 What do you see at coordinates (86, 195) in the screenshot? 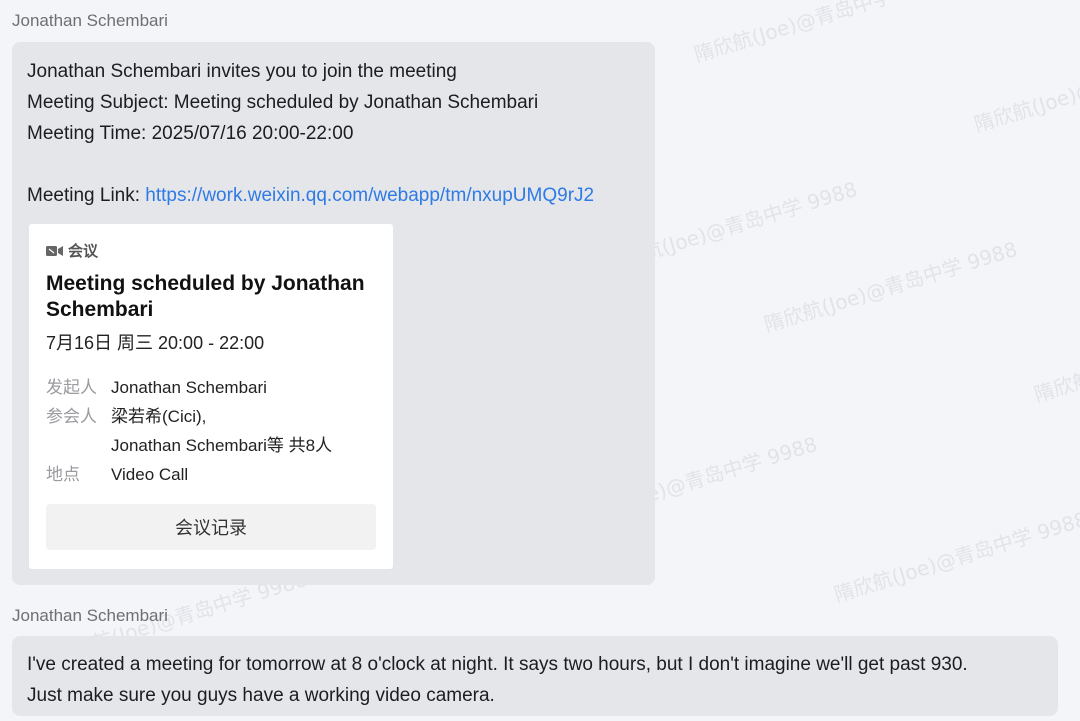
I see `meeting-link-label: Meeting Link:` at bounding box center [86, 195].